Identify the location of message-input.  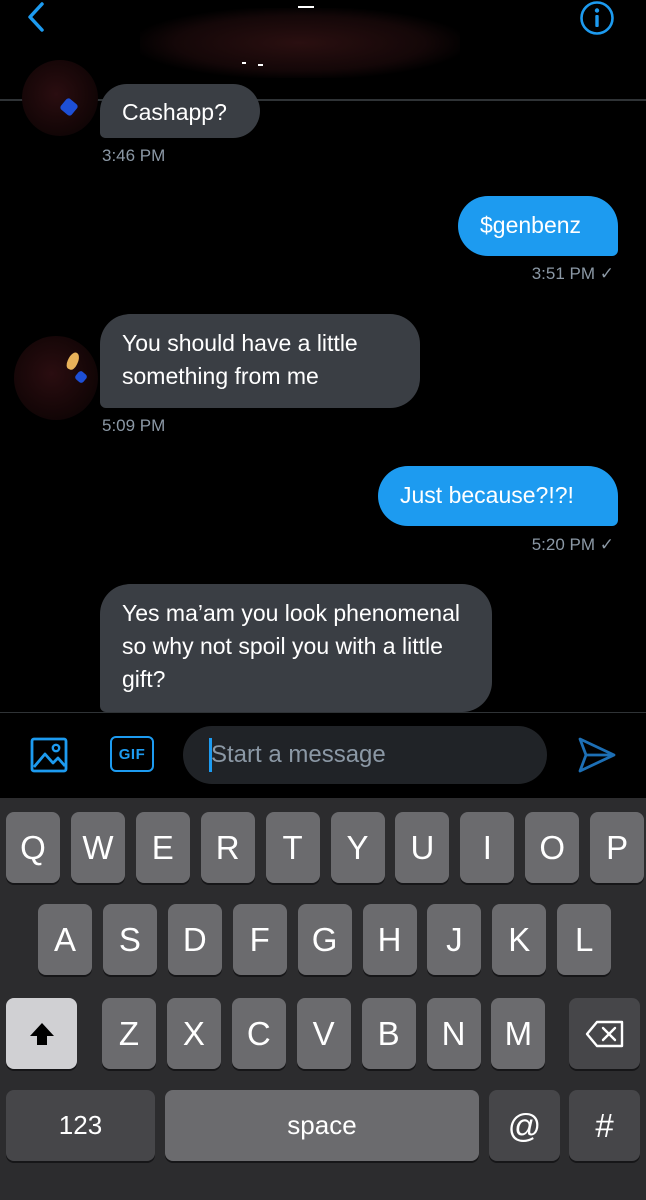
(365, 755).